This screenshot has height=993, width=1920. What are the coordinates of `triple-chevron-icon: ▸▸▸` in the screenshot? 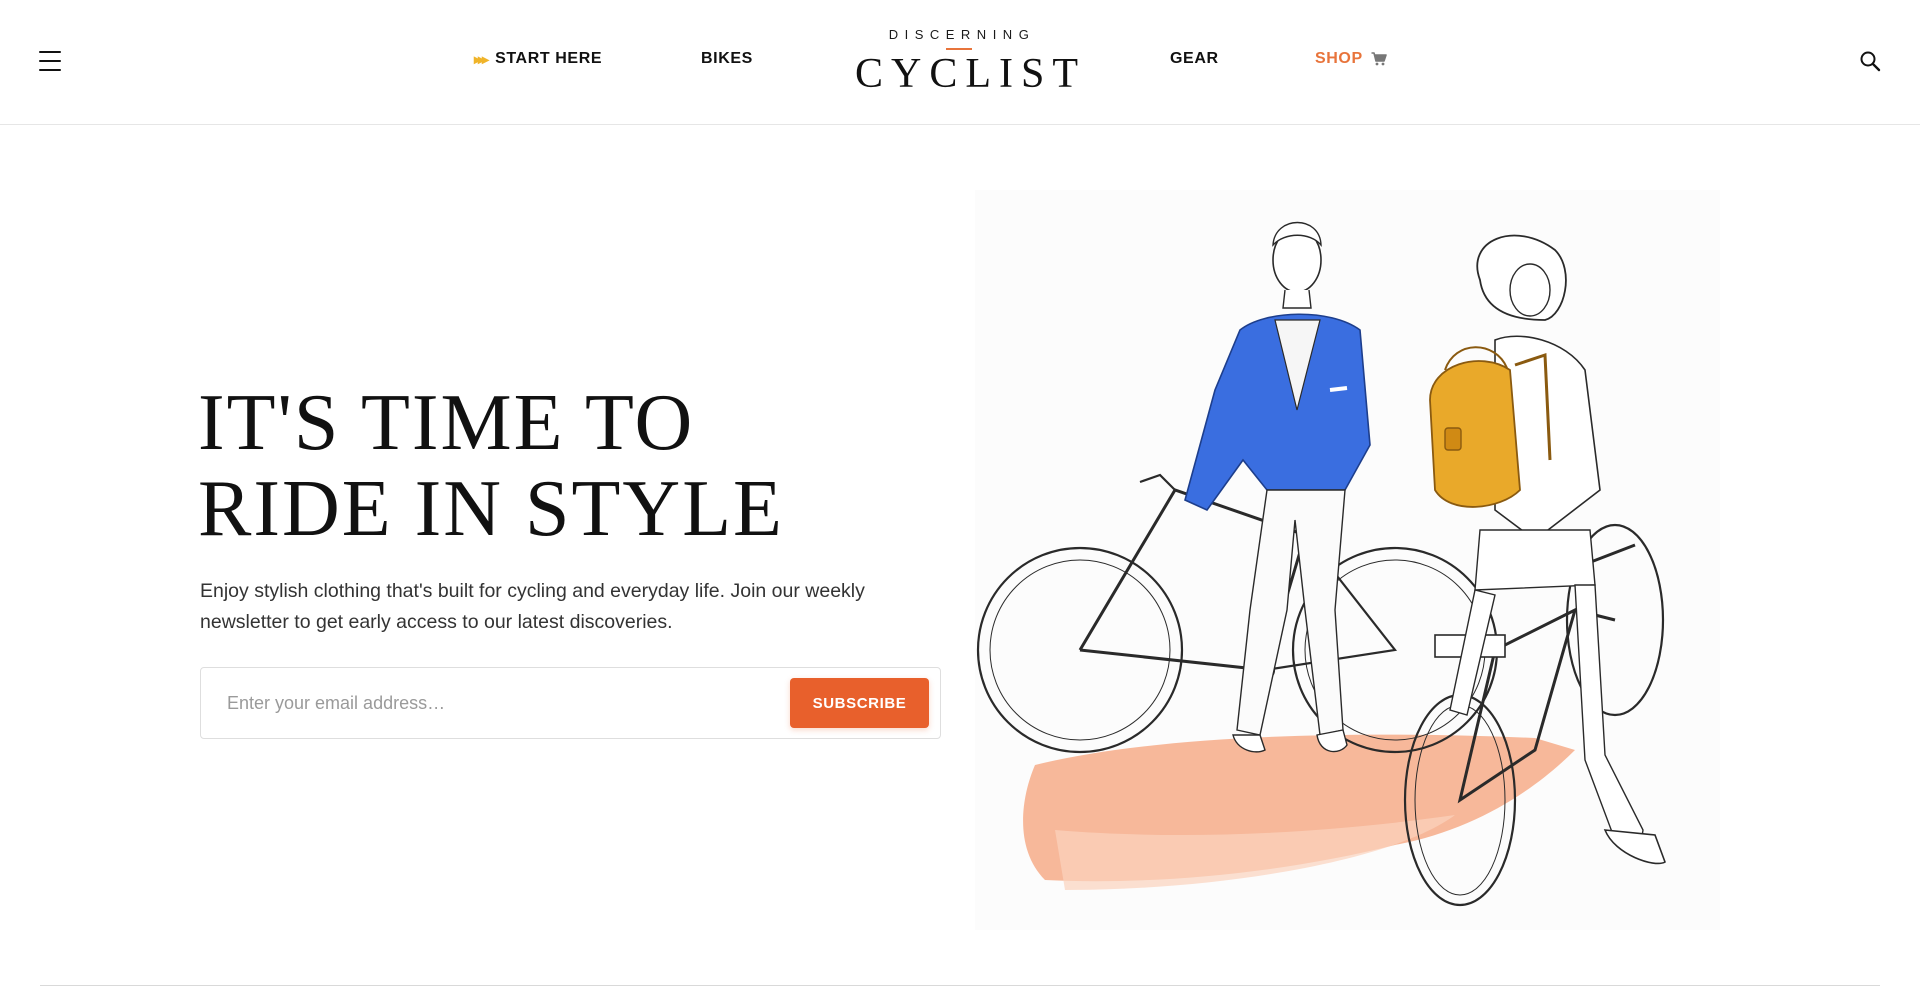 It's located at (481, 58).